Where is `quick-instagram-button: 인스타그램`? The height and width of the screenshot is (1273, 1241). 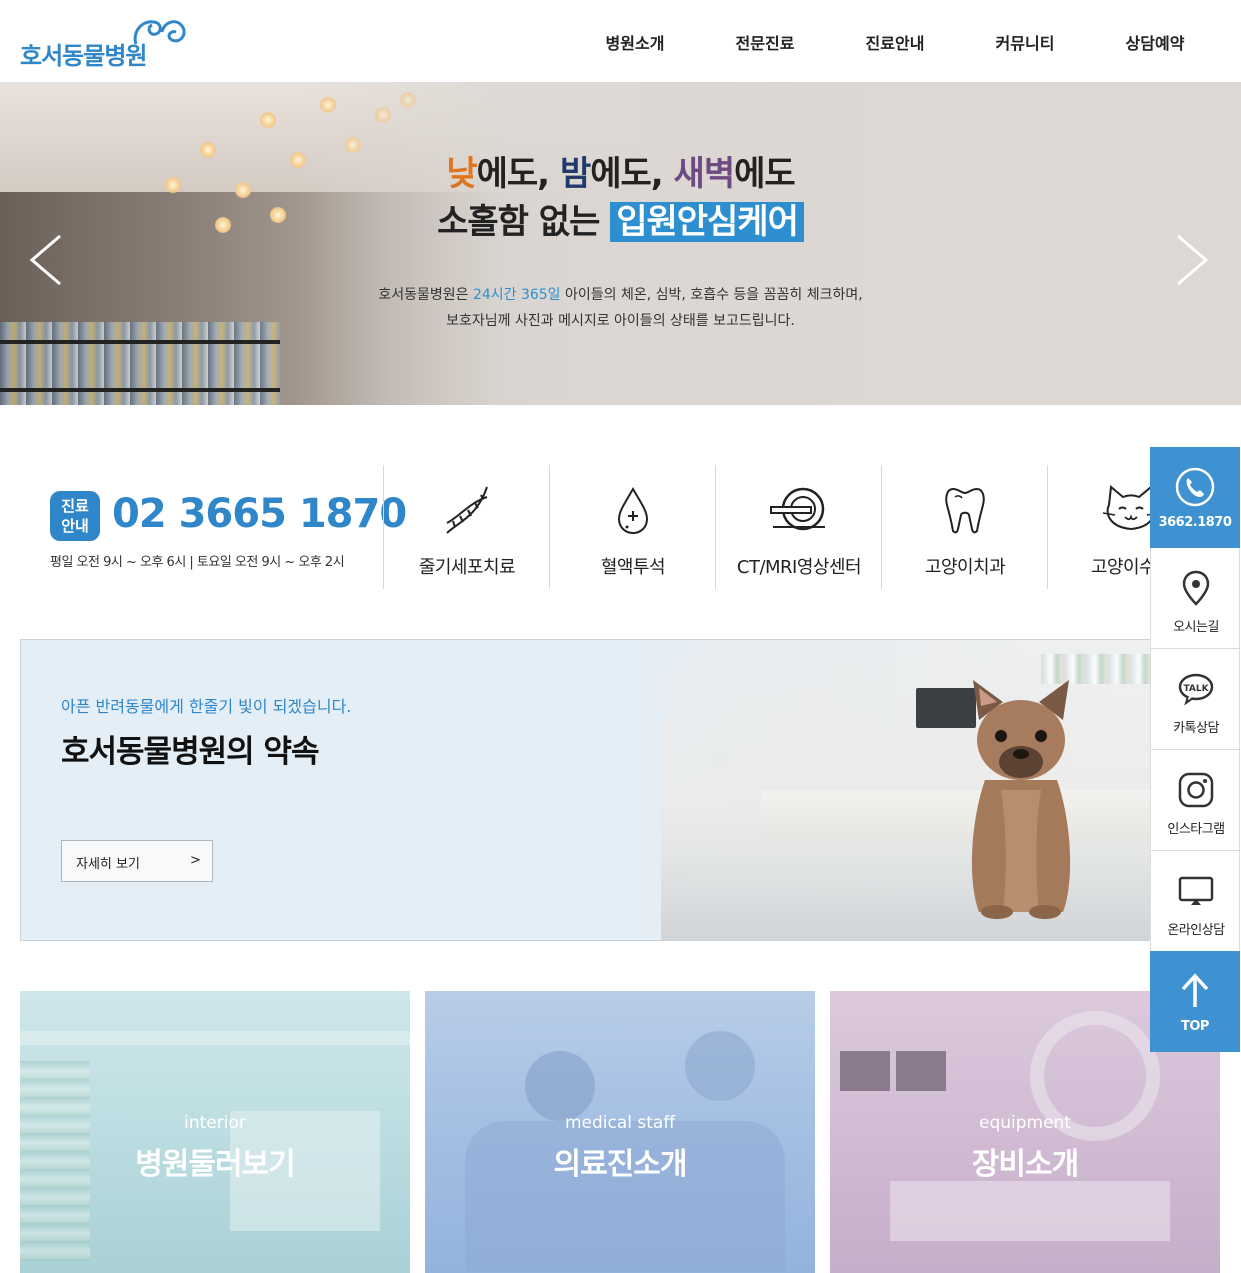 quick-instagram-button: 인스타그램 is located at coordinates (1195, 800).